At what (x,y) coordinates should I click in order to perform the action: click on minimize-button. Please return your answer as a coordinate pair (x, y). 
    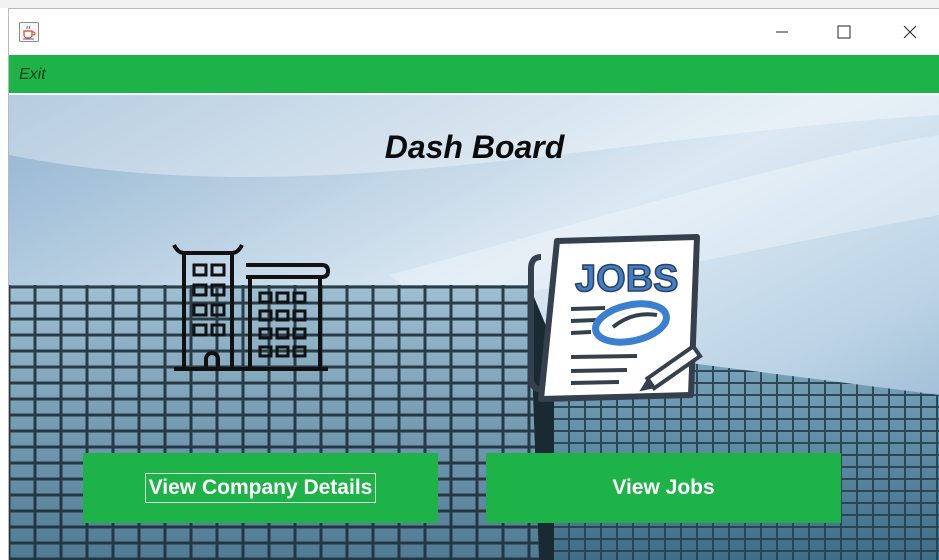
    Looking at the image, I should click on (782, 32).